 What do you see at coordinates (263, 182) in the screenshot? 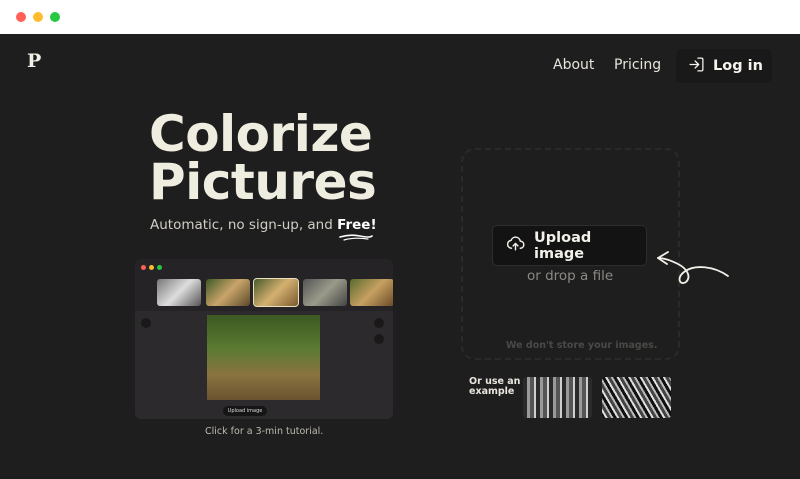
I see `hero-title-line2: Pictures` at bounding box center [263, 182].